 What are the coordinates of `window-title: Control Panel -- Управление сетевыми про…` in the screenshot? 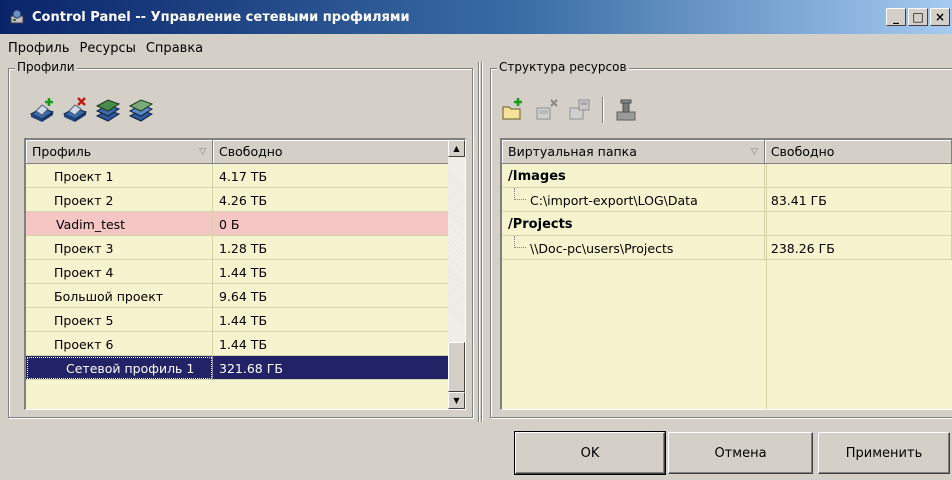 It's located at (221, 17).